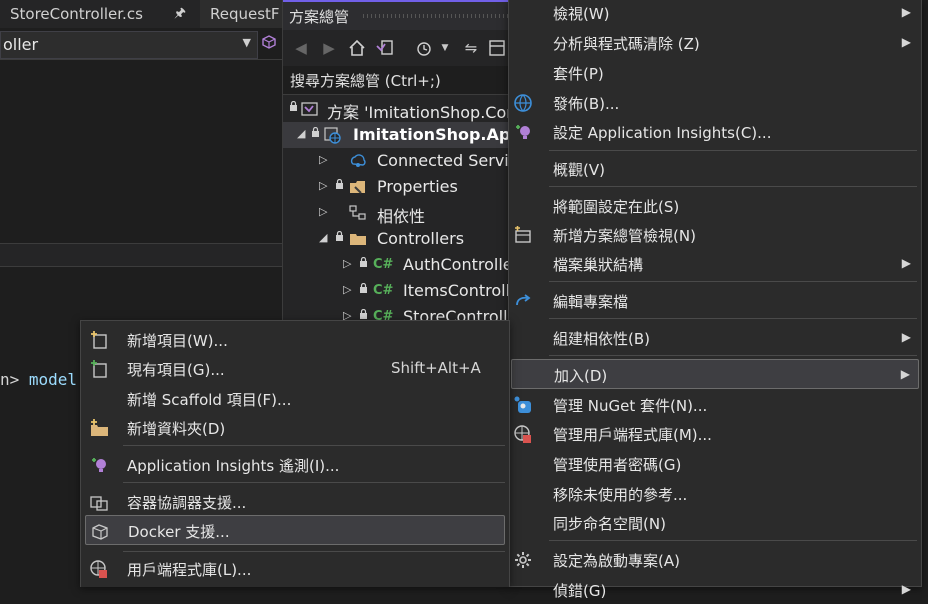  Describe the element at coordinates (396, 161) in the screenshot. I see `tree-item-connected-services: ▷ Connected Servic` at that location.